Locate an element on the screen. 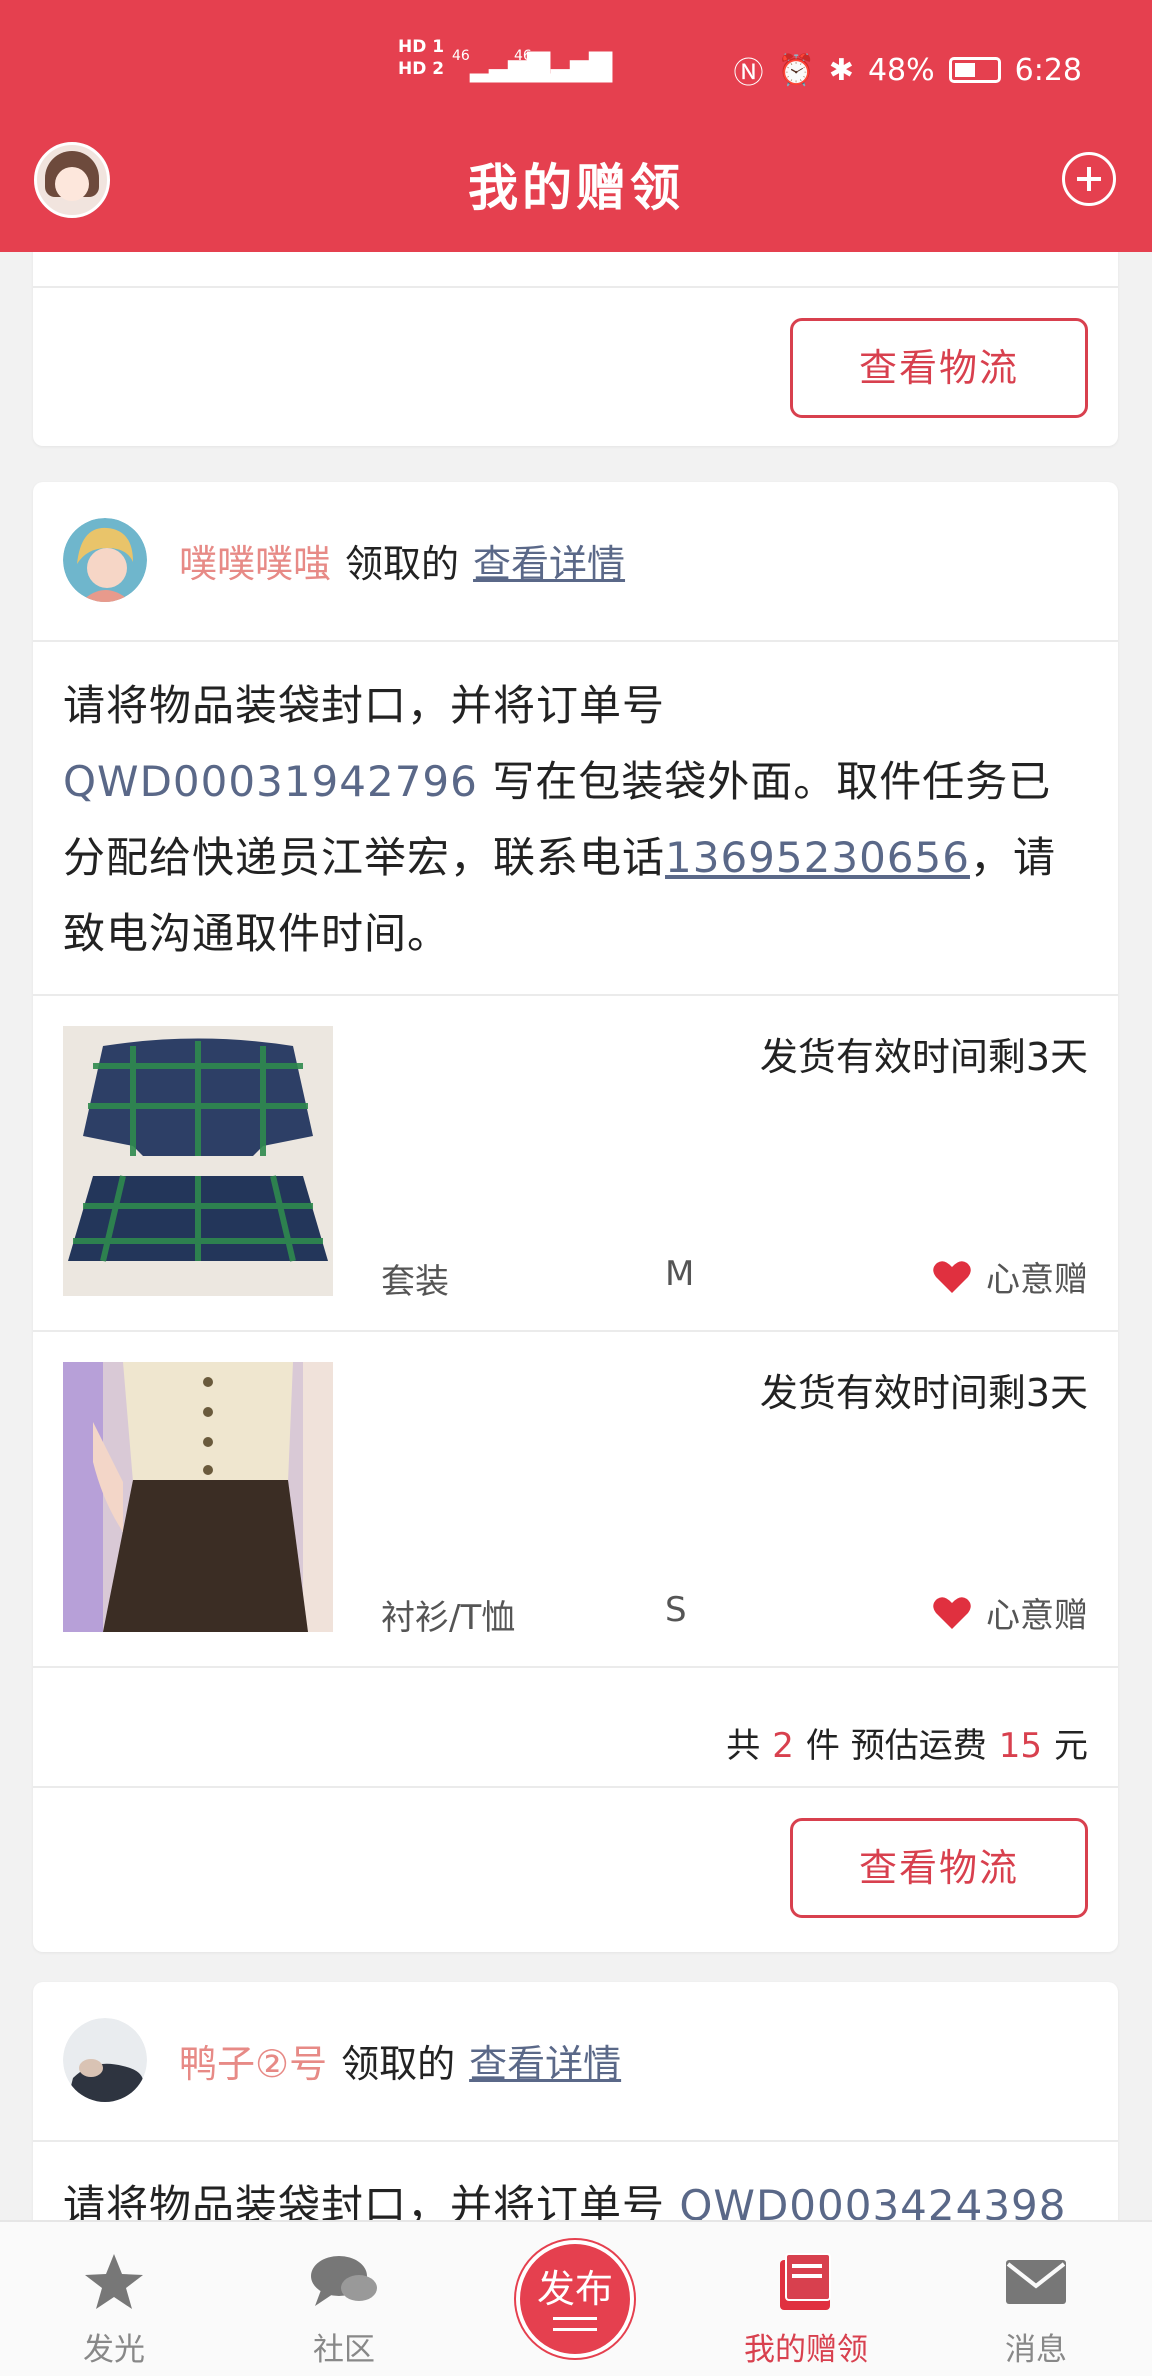 This screenshot has height=2376, width=1152. publish-button: 发布 is located at coordinates (575, 2299).